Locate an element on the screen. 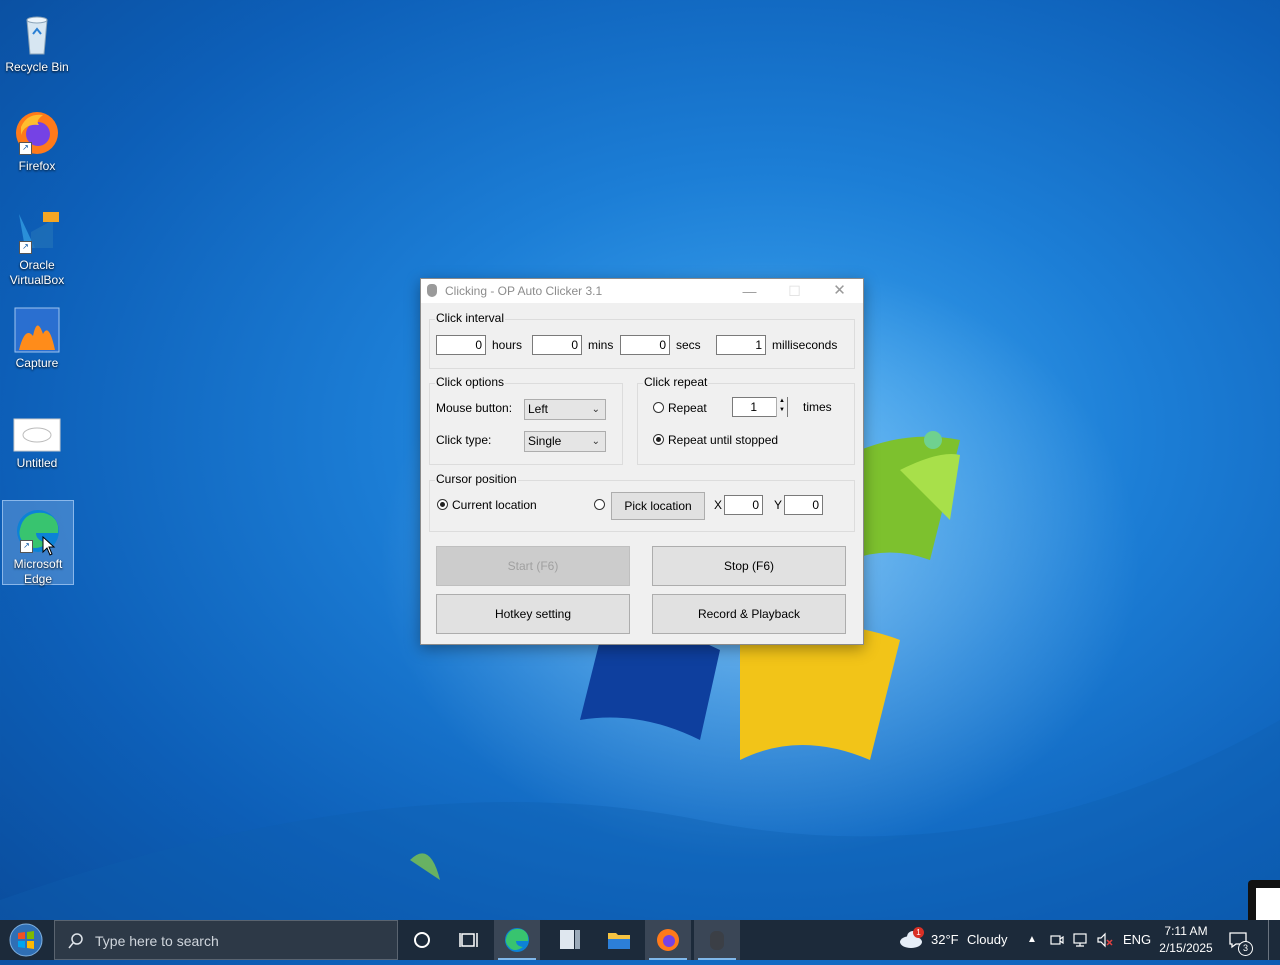  repeat-until-stopped-label: Repeat until stopped is located at coordinates (723, 440).